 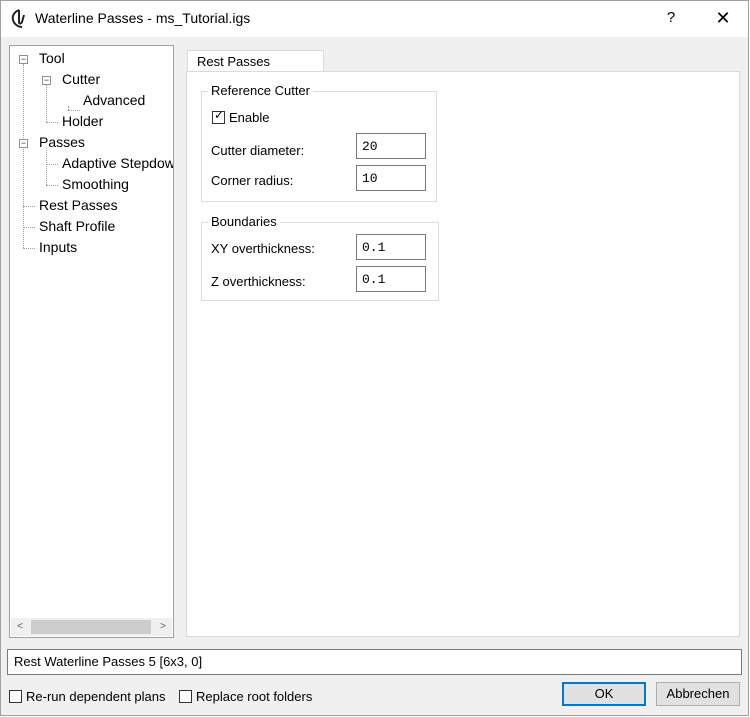 I want to click on tool-expander-icon: −, so click(x=23, y=59).